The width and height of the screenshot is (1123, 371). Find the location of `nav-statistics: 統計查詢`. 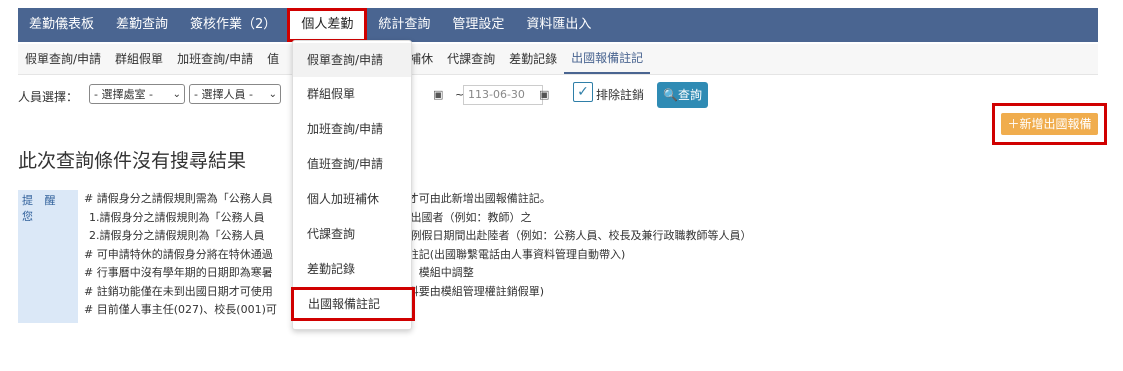

nav-statistics: 統計查詢 is located at coordinates (404, 25).